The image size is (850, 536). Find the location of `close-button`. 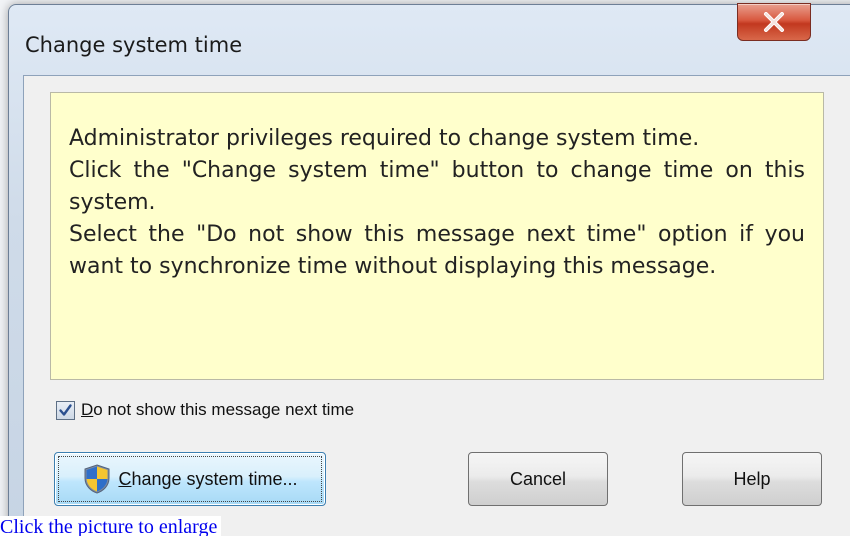

close-button is located at coordinates (774, 22).